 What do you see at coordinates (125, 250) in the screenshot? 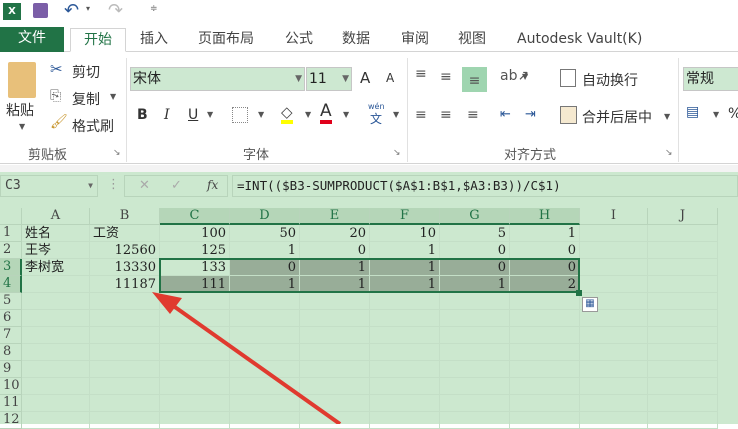
I see `cell-b2: 12560` at bounding box center [125, 250].